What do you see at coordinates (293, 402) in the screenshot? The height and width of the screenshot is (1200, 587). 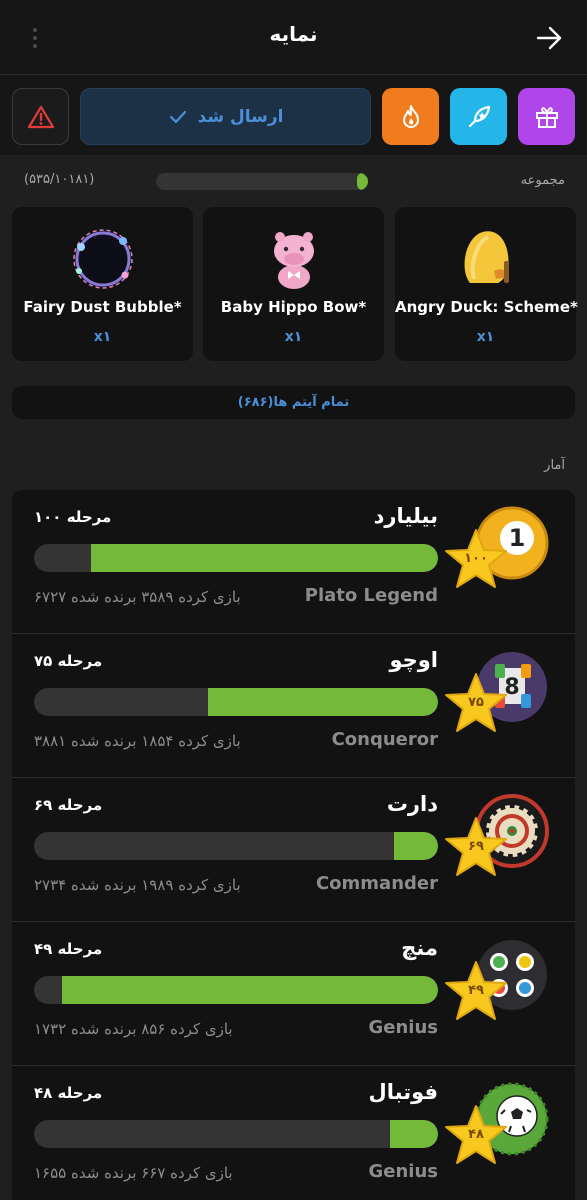 I see `all-items-button: تمام آیتم ها(۶۸۶)` at bounding box center [293, 402].